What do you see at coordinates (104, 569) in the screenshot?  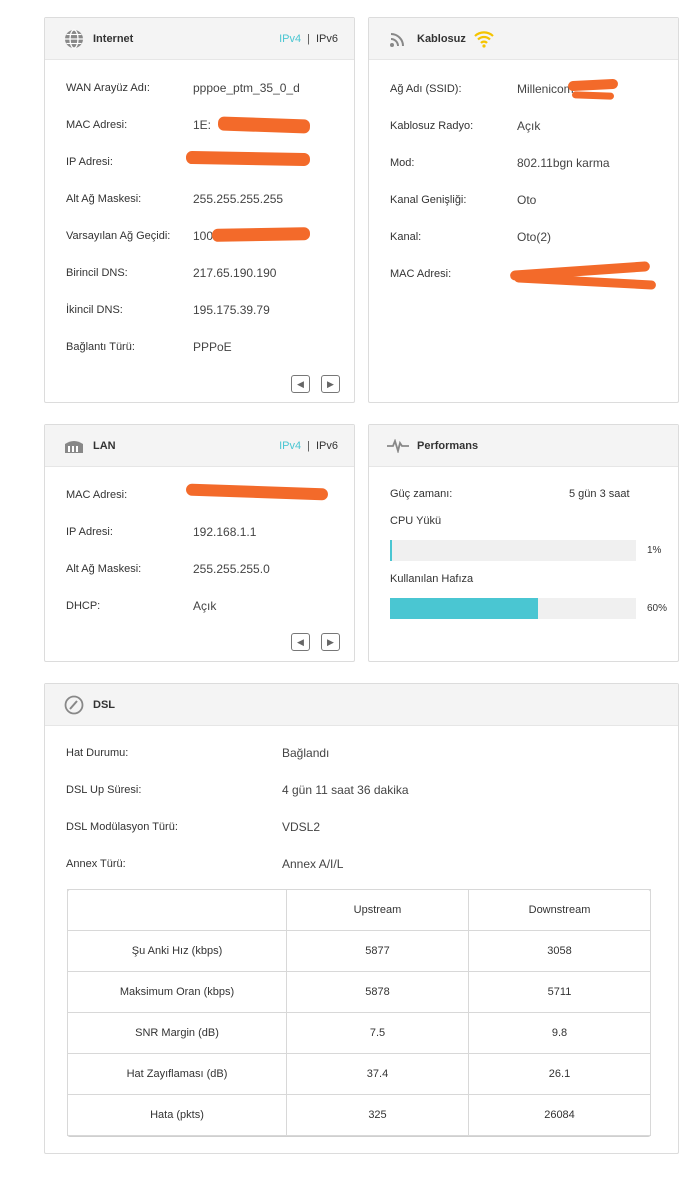 I see `lan-info-label: Alt Ağ Maskesi:` at bounding box center [104, 569].